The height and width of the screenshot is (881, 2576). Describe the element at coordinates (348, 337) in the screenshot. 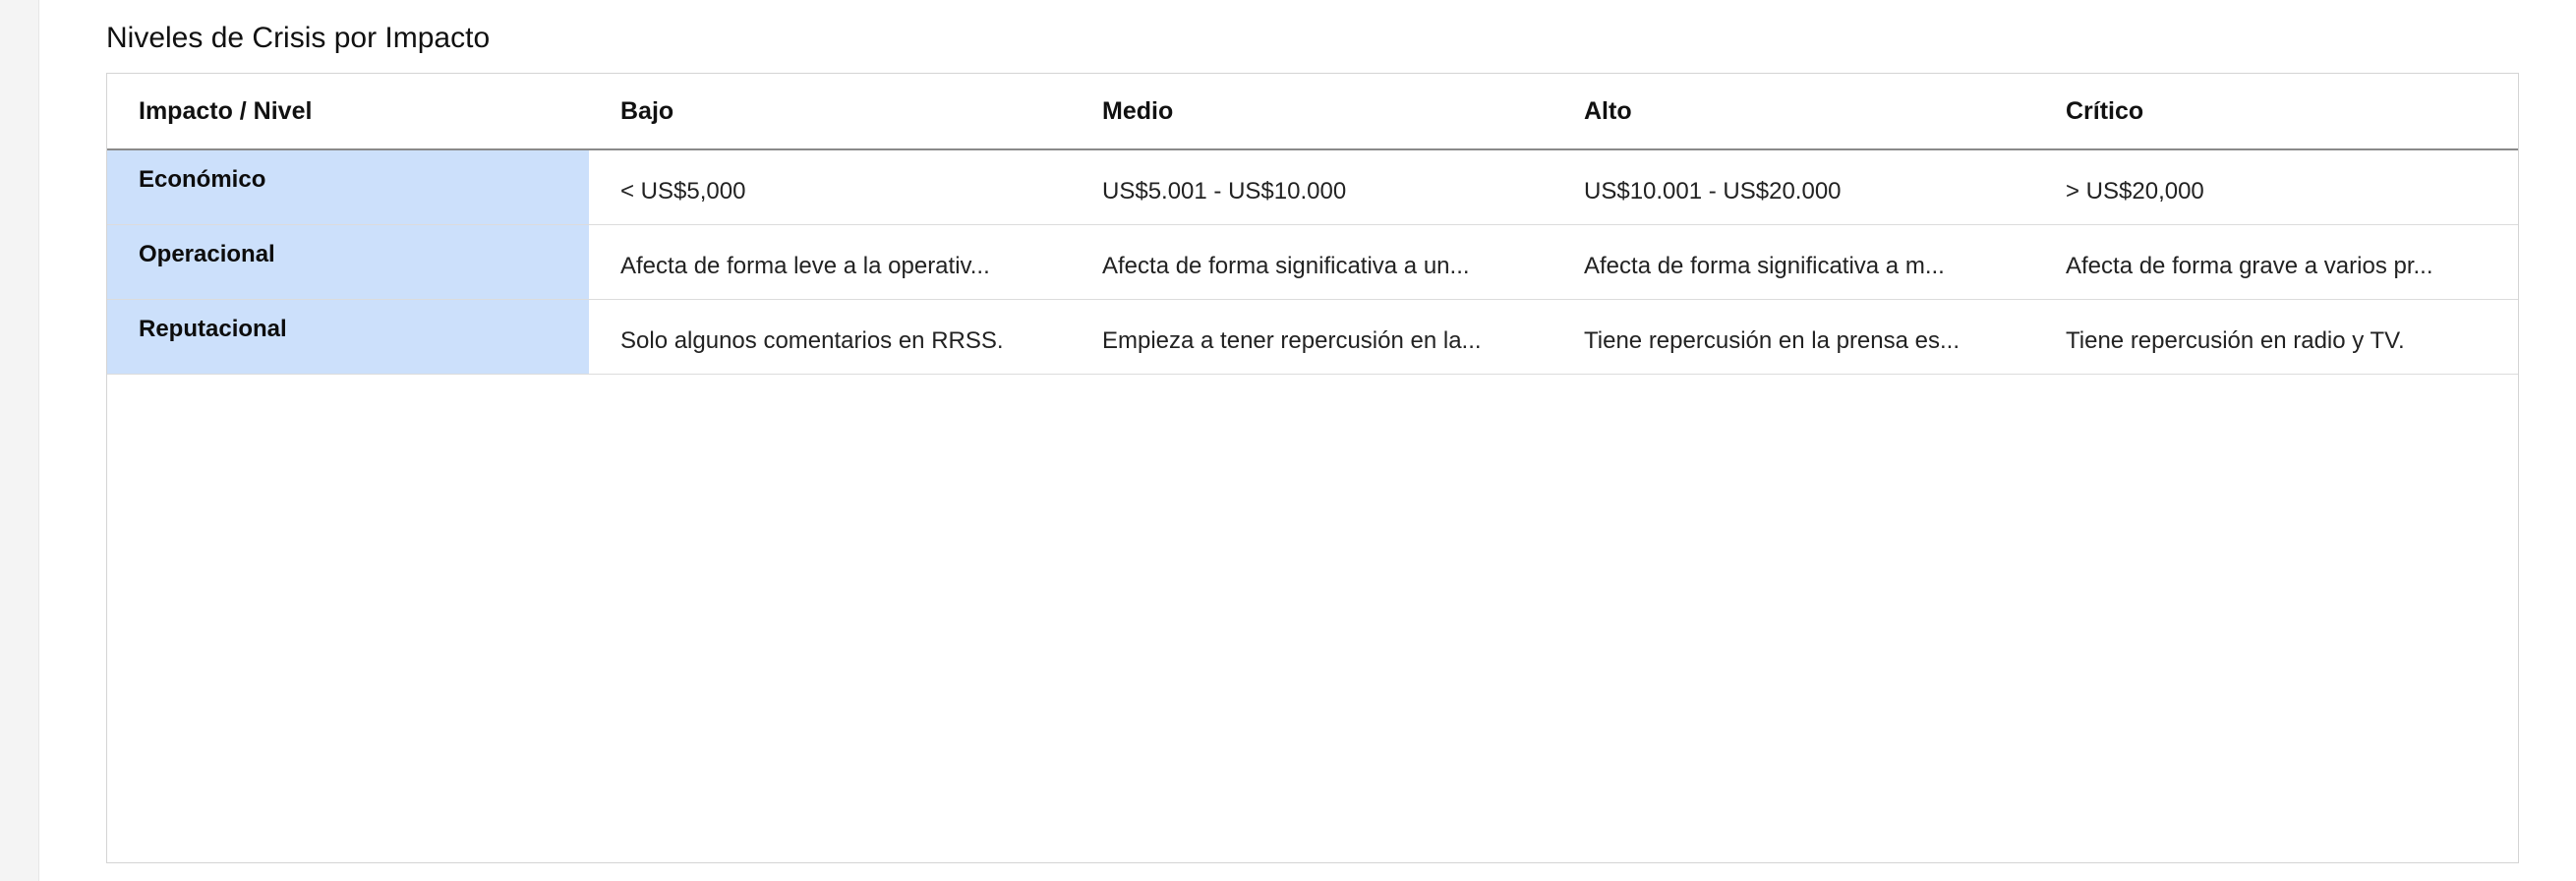

I see `row-header-reputational: Reputacional` at that location.